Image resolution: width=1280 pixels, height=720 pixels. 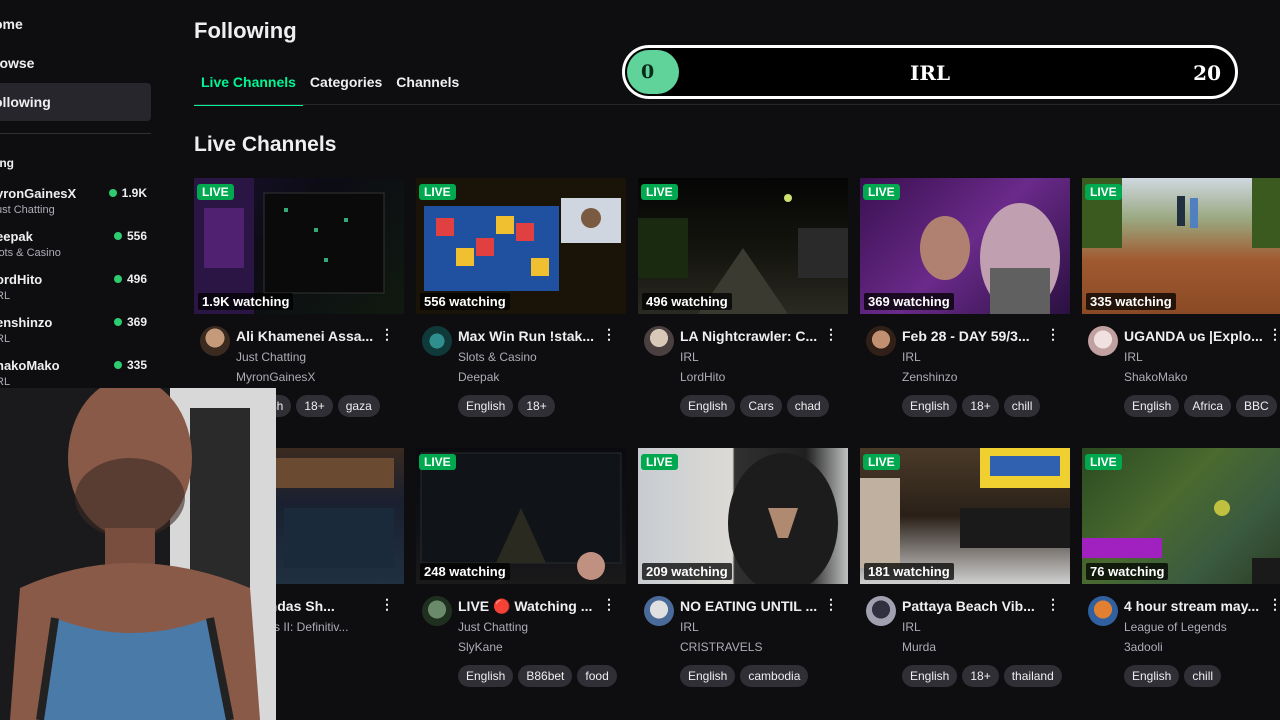 What do you see at coordinates (11, 24) in the screenshot?
I see `nav-home-label: ome` at bounding box center [11, 24].